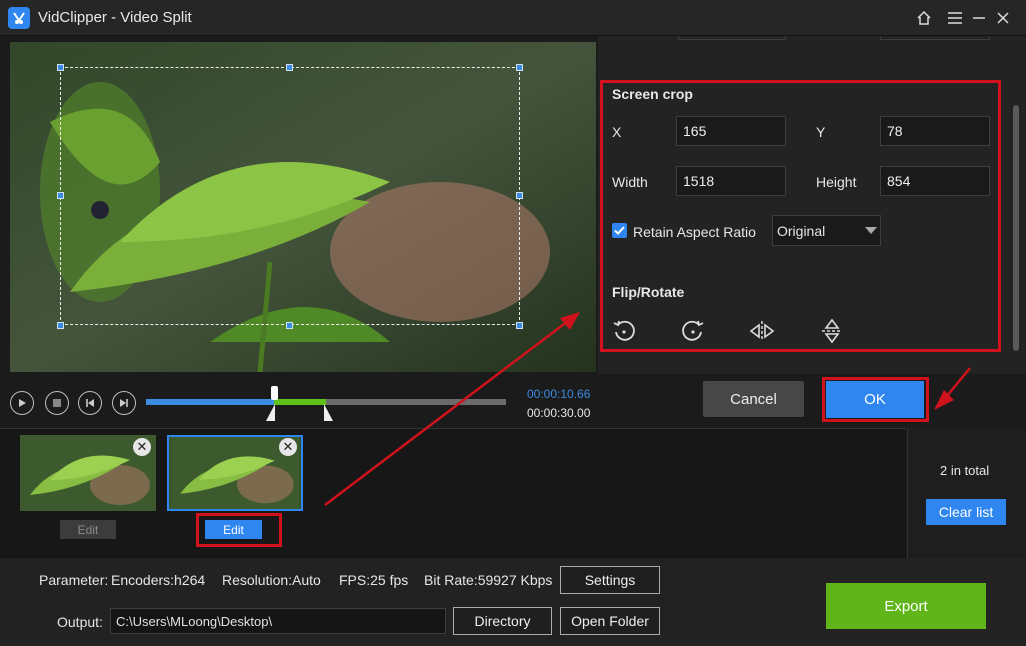 This screenshot has width=1026, height=646. I want to click on export-button: Export, so click(906, 606).